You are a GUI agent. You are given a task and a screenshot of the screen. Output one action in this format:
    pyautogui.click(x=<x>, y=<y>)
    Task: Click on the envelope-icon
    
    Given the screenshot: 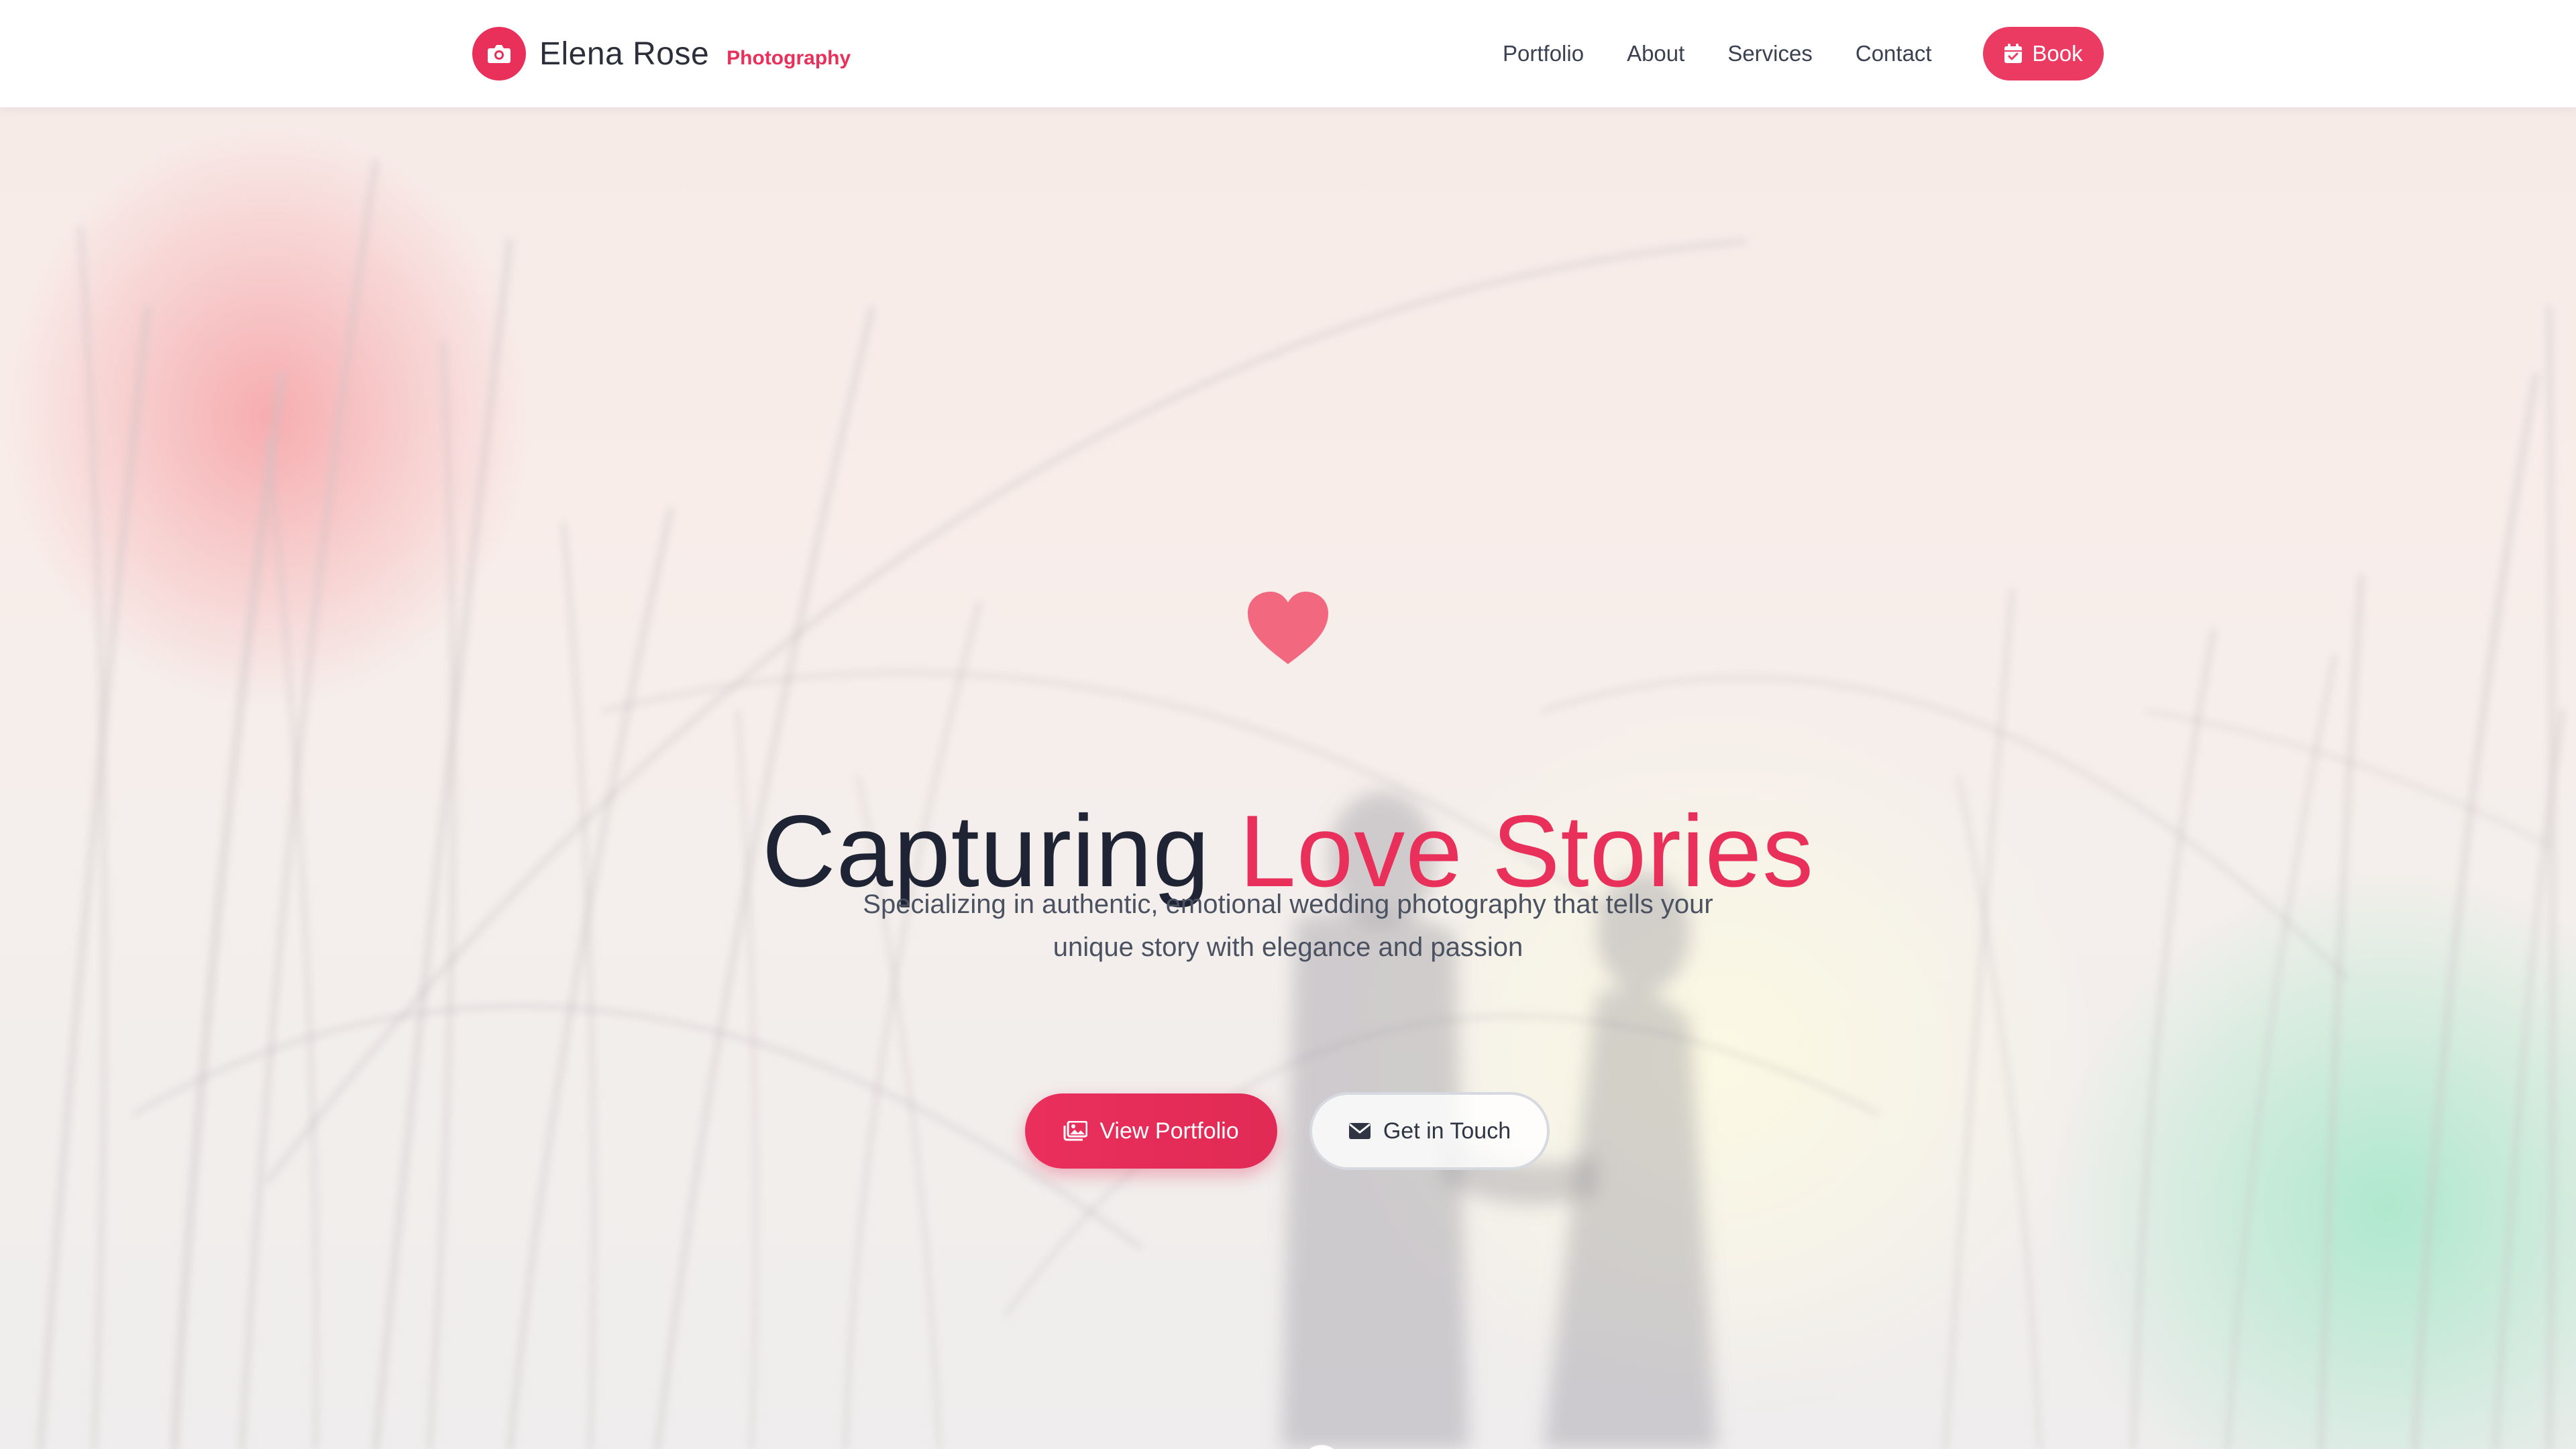 What is the action you would take?
    pyautogui.click(x=1359, y=1131)
    